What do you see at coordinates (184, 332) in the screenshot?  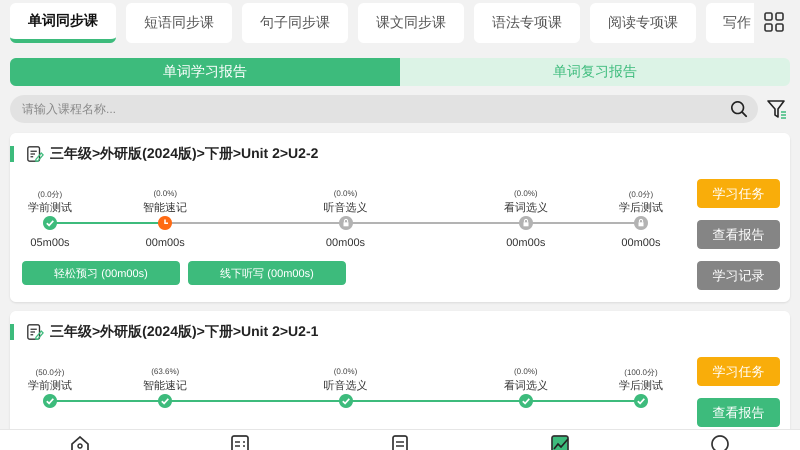 I see `course-title: 三年级>外研版(2024版)>下册>Unit 2>U2-1` at bounding box center [184, 332].